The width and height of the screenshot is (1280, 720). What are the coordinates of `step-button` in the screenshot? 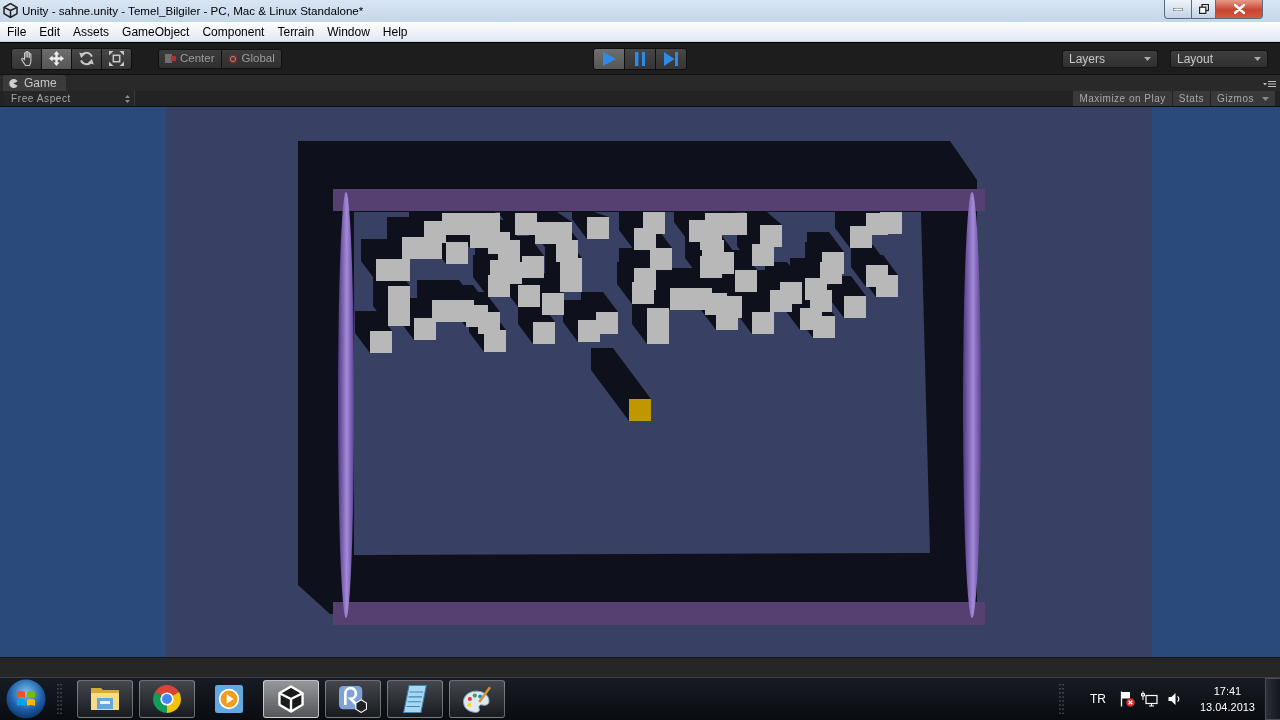 It's located at (671, 58).